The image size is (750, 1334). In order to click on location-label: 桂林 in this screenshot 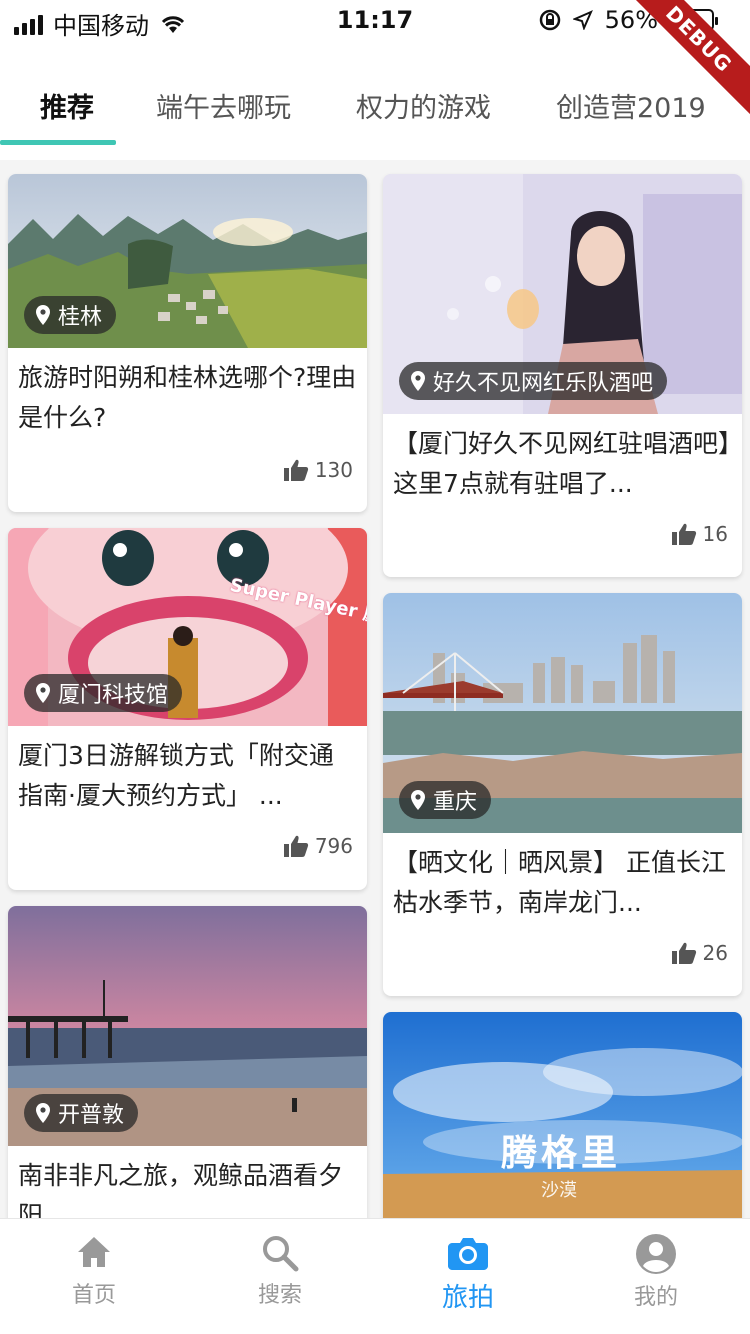, I will do `click(80, 317)`.